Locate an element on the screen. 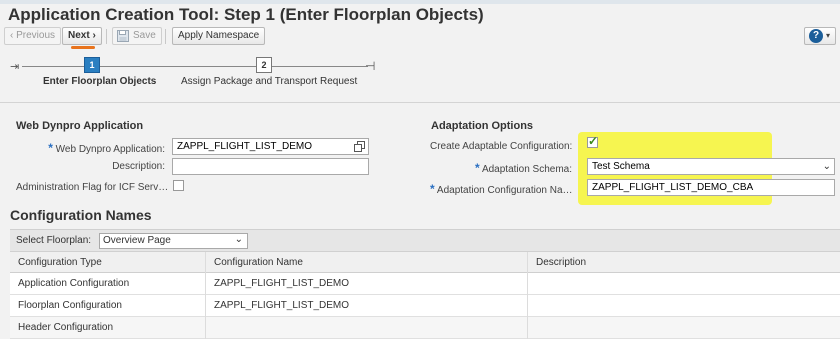 The width and height of the screenshot is (840, 339). next-underline-mark is located at coordinates (83, 47).